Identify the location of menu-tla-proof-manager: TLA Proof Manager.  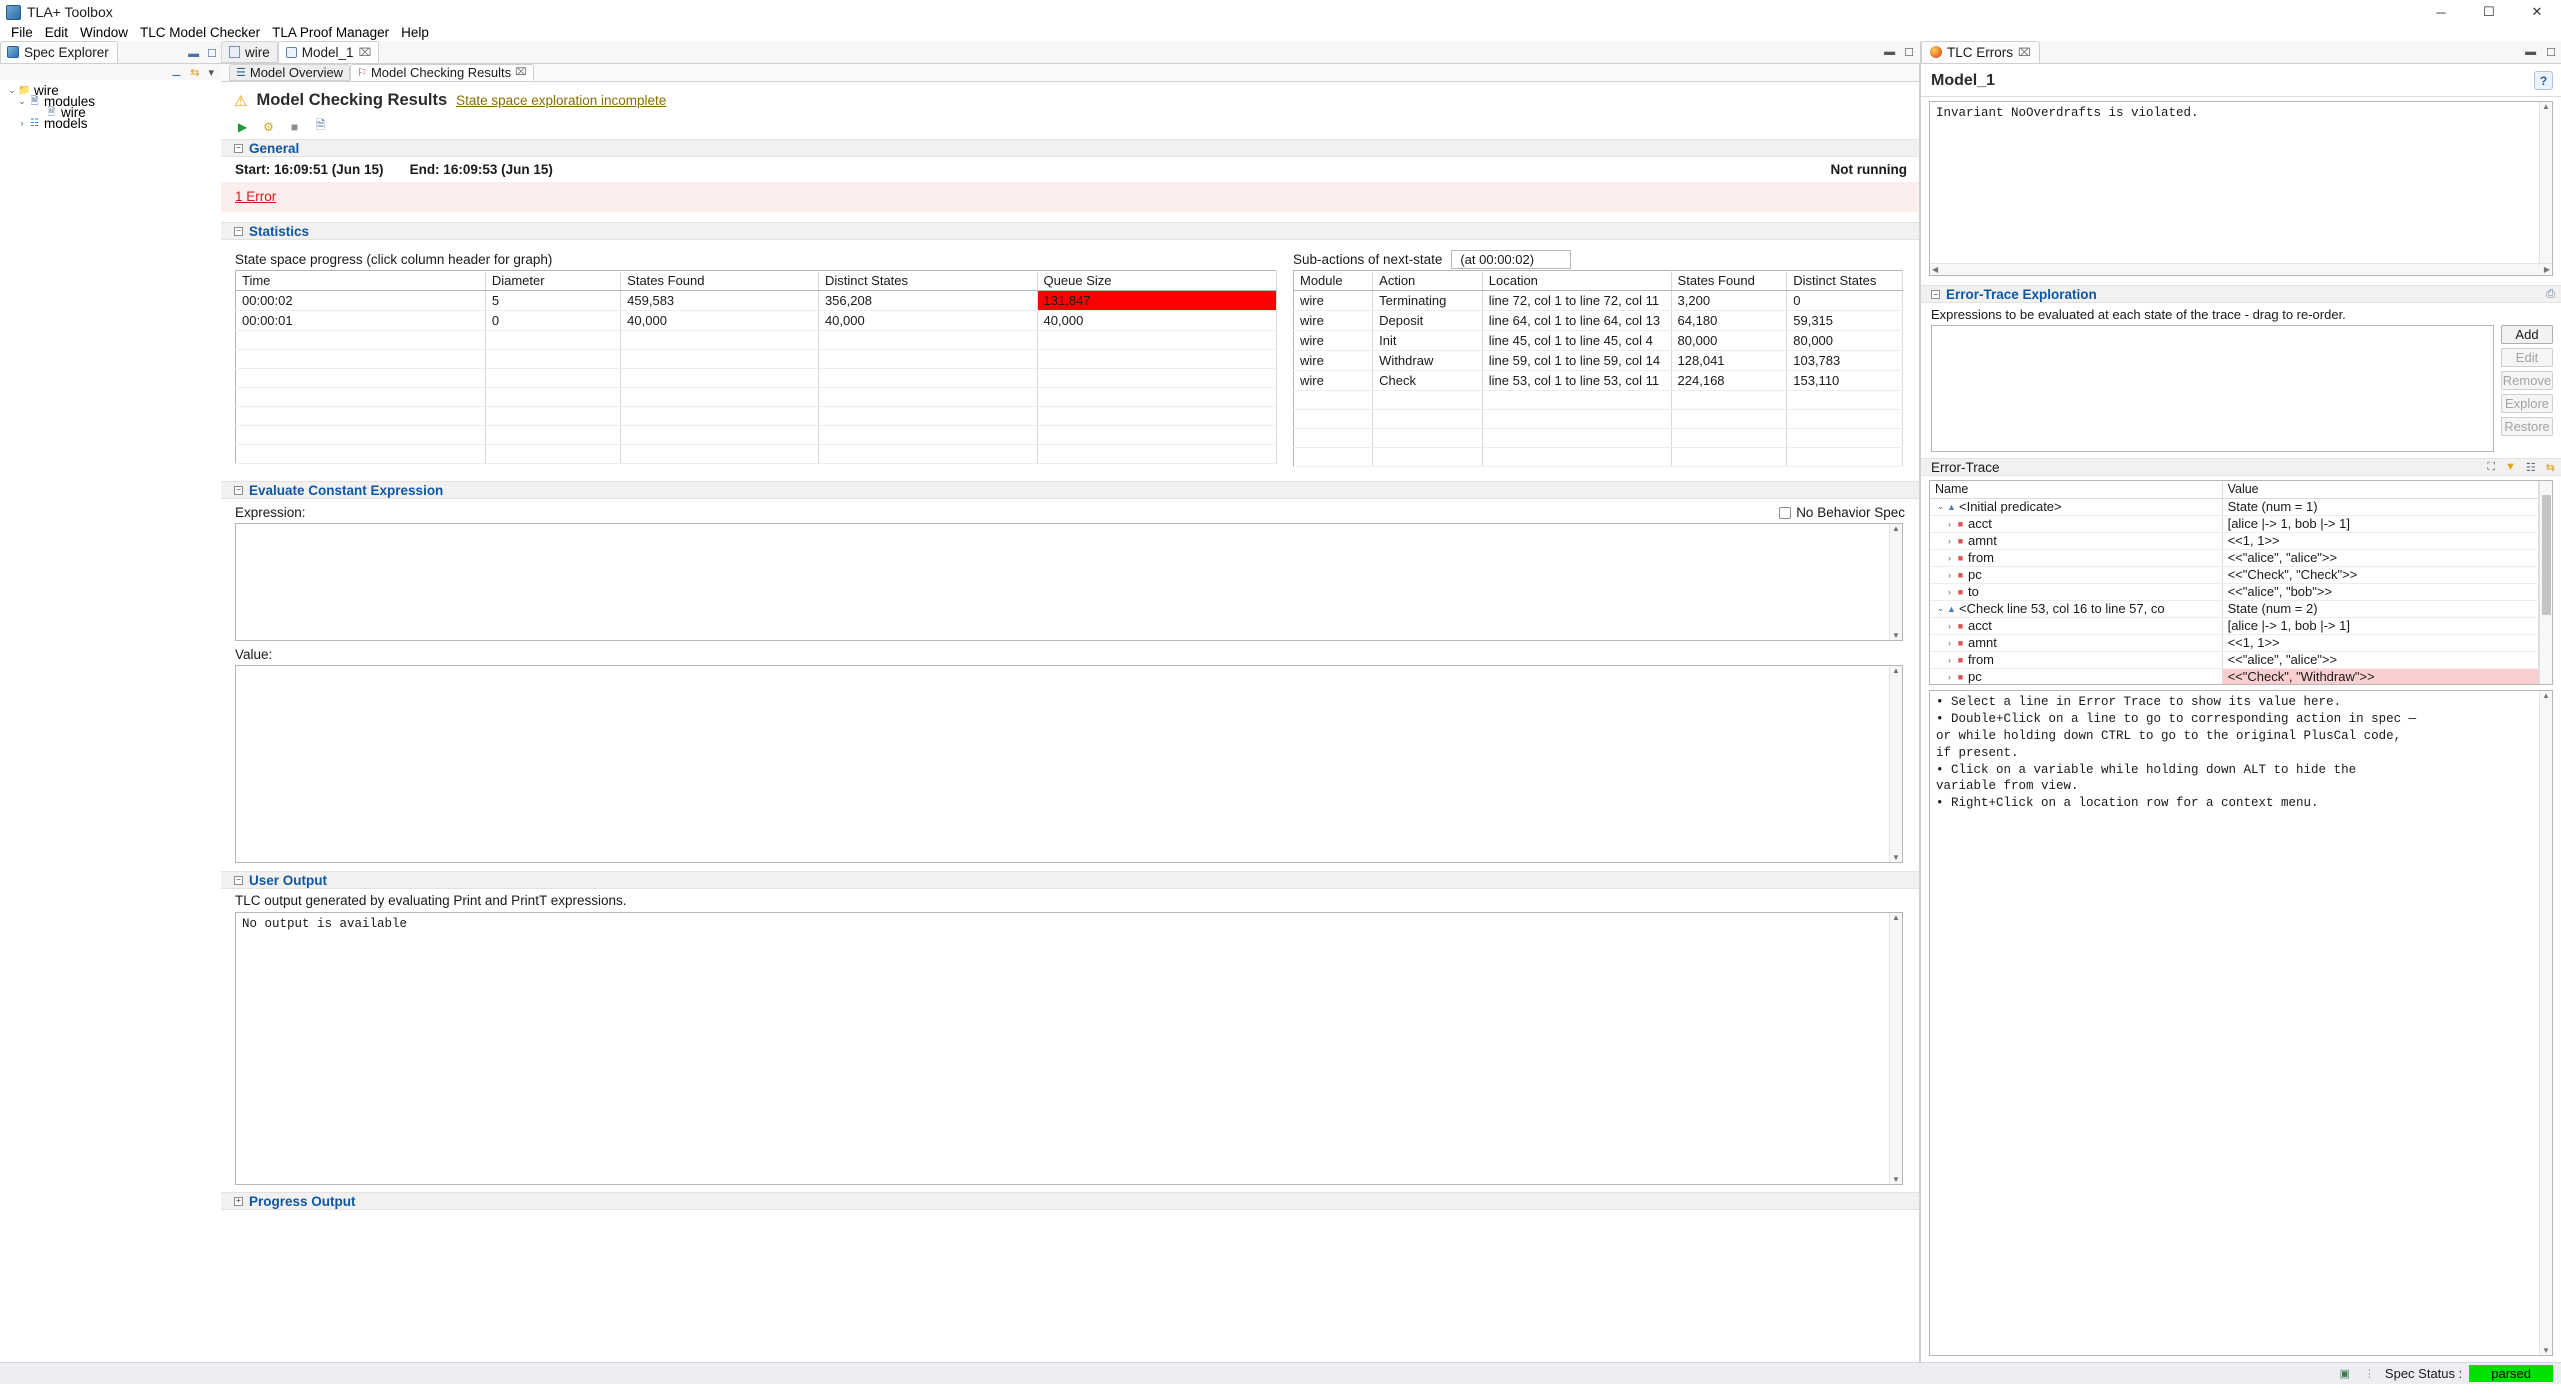
(330, 32).